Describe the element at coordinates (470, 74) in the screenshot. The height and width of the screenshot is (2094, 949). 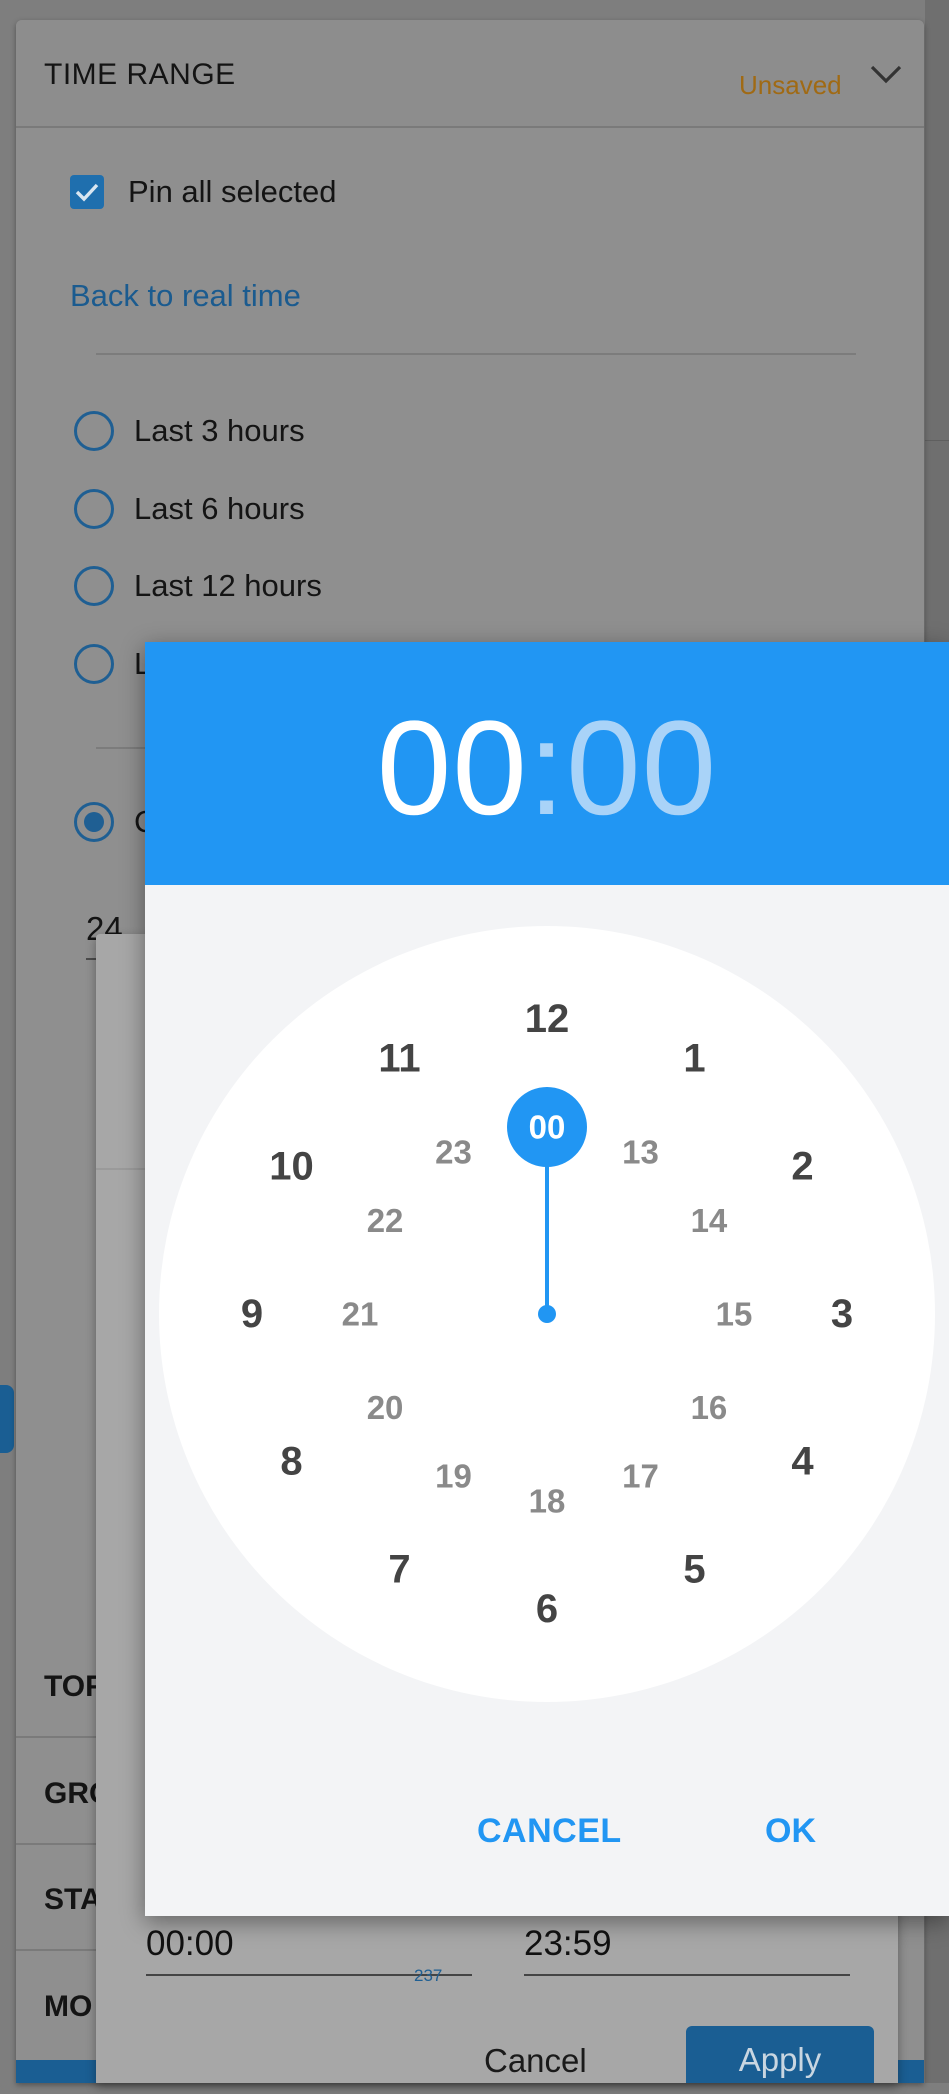
I see `panel-header: TIME RANGE Unsaved` at that location.